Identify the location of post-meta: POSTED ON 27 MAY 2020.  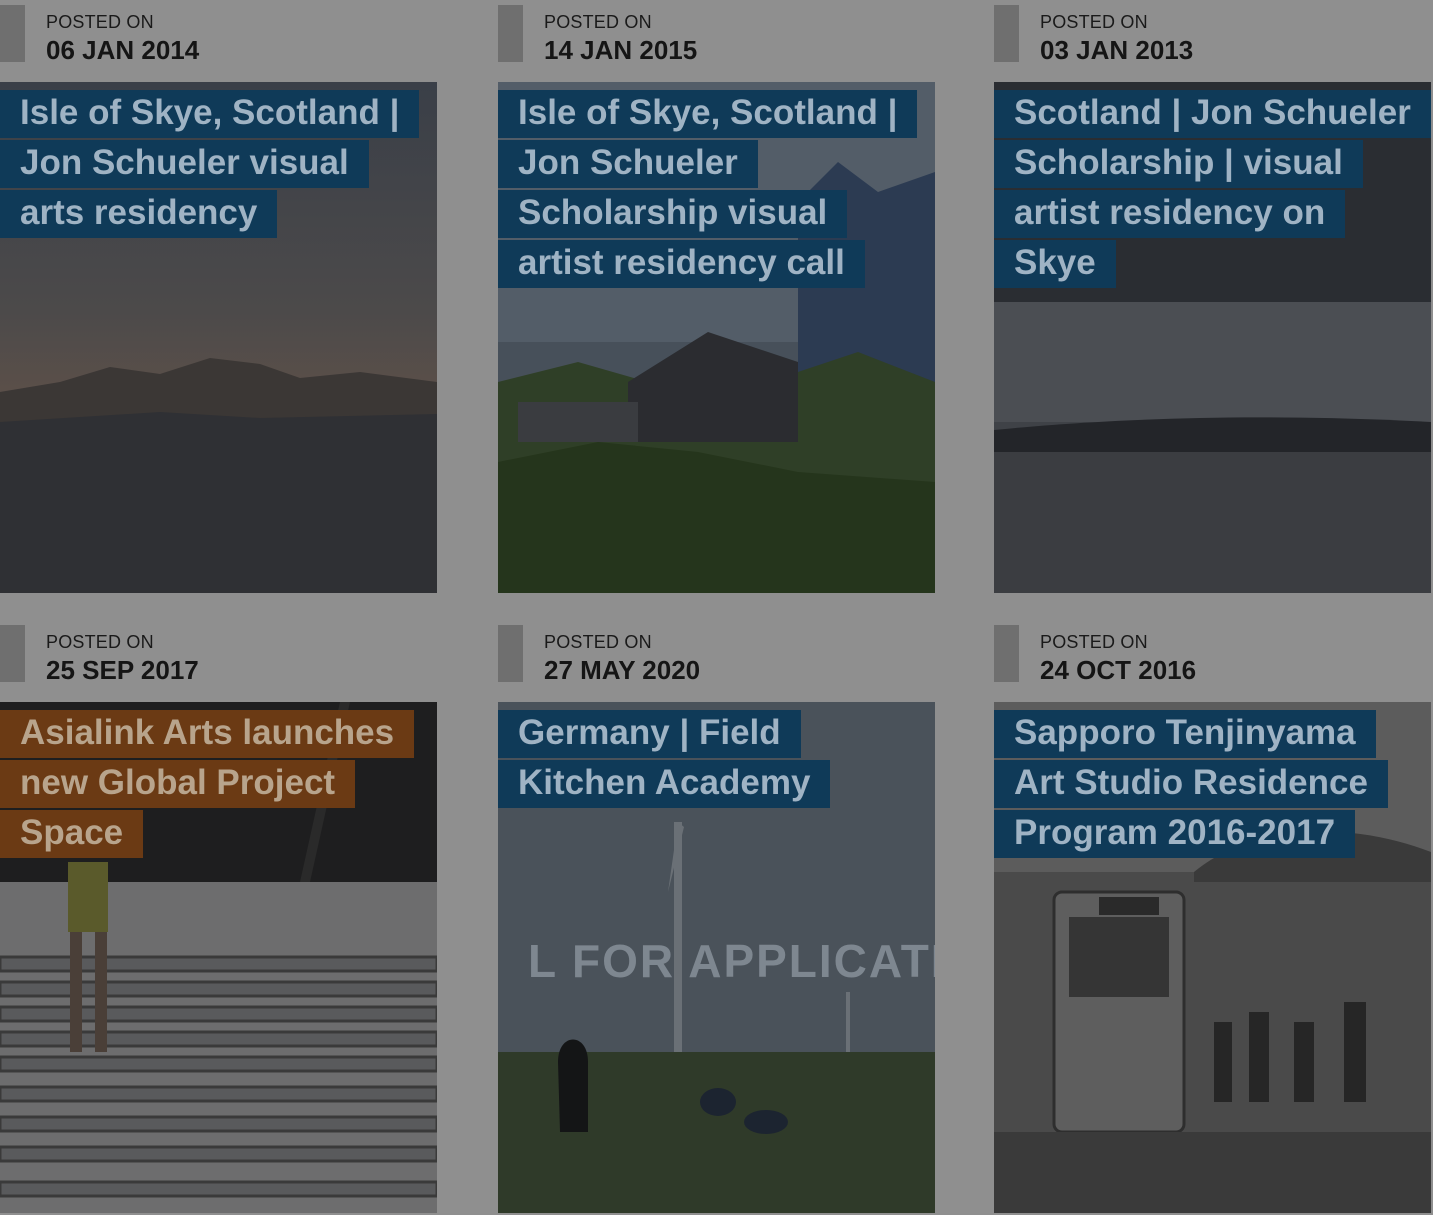
(717, 661).